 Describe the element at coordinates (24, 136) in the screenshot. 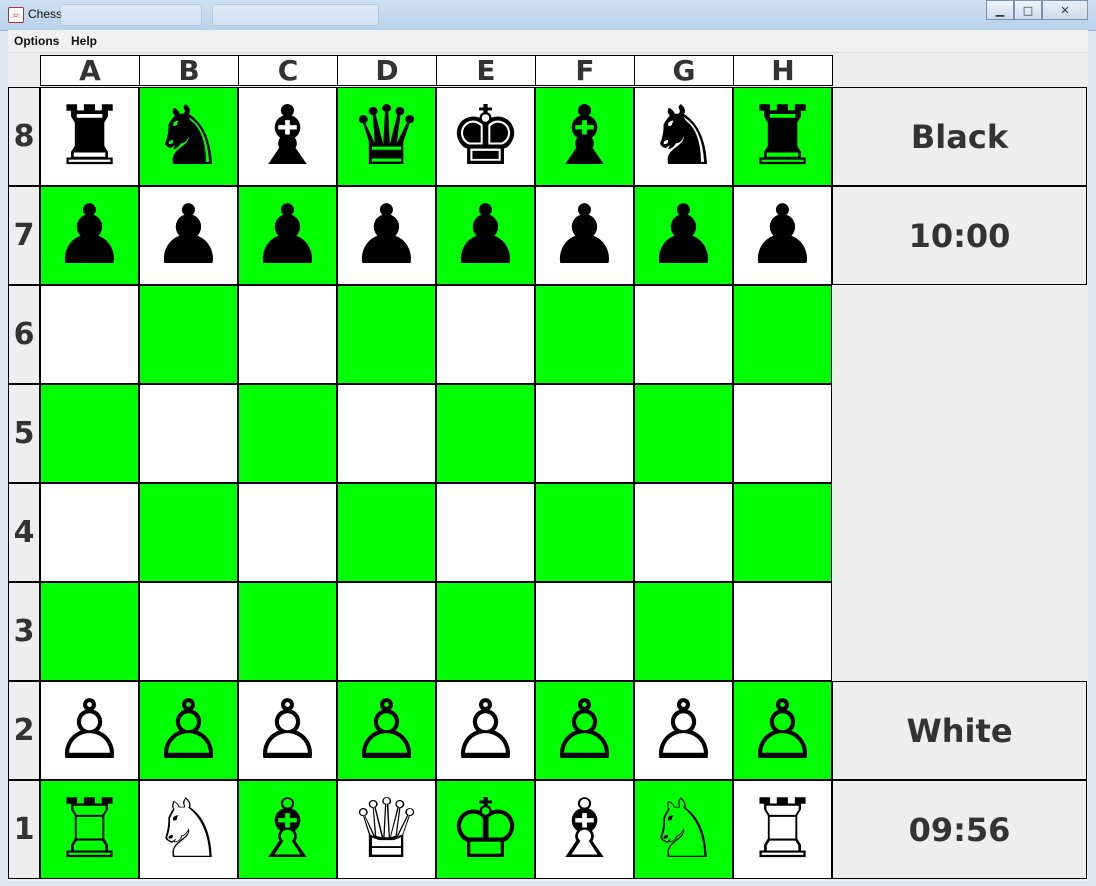

I see `row-label-8: 8` at that location.